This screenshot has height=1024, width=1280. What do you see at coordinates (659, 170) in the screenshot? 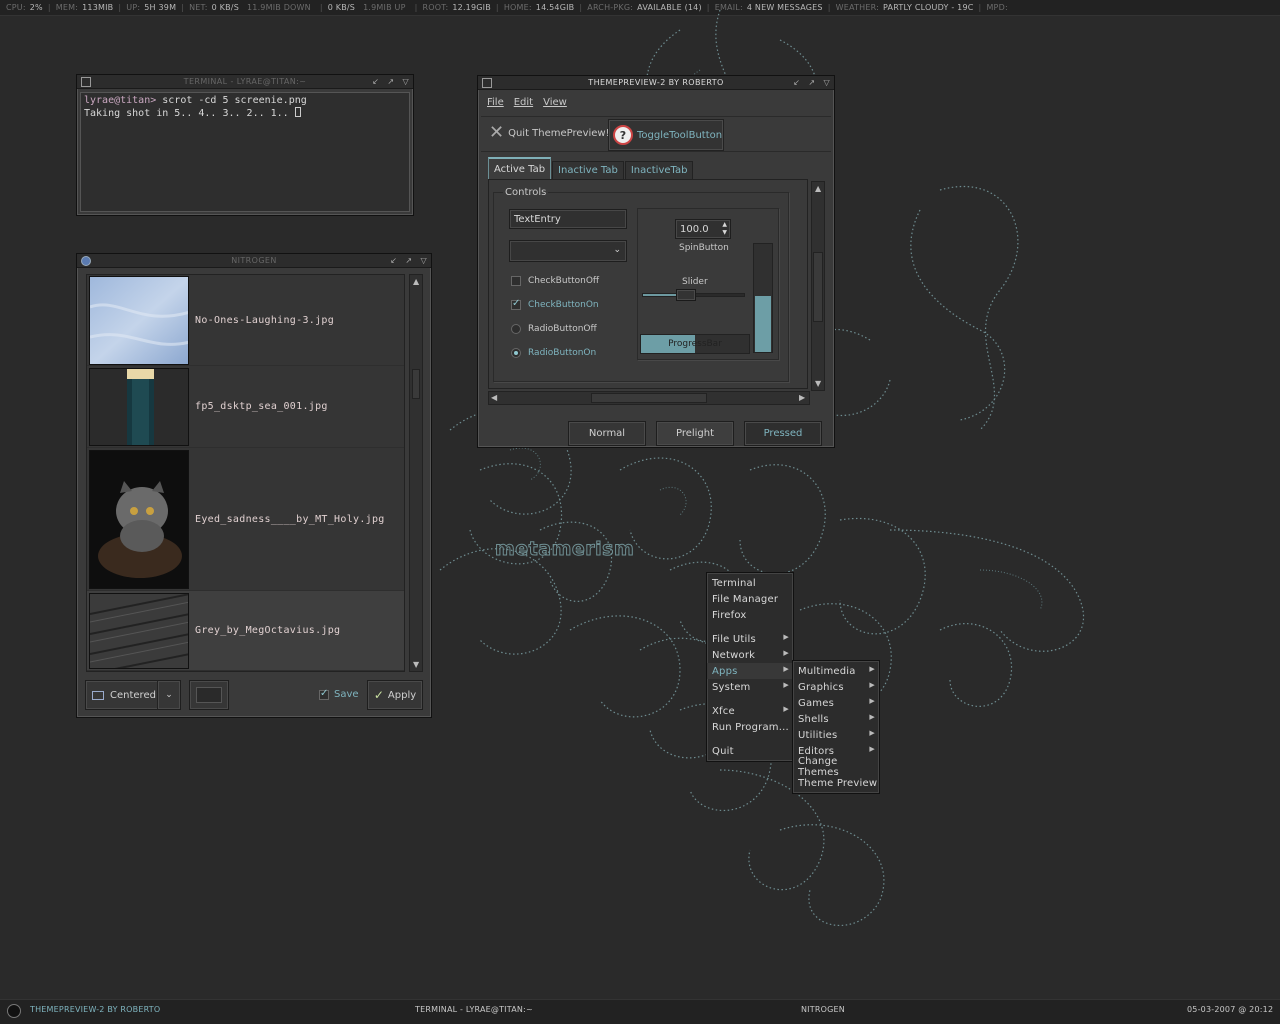
I see `tab-inactive-2: InactiveTab` at bounding box center [659, 170].